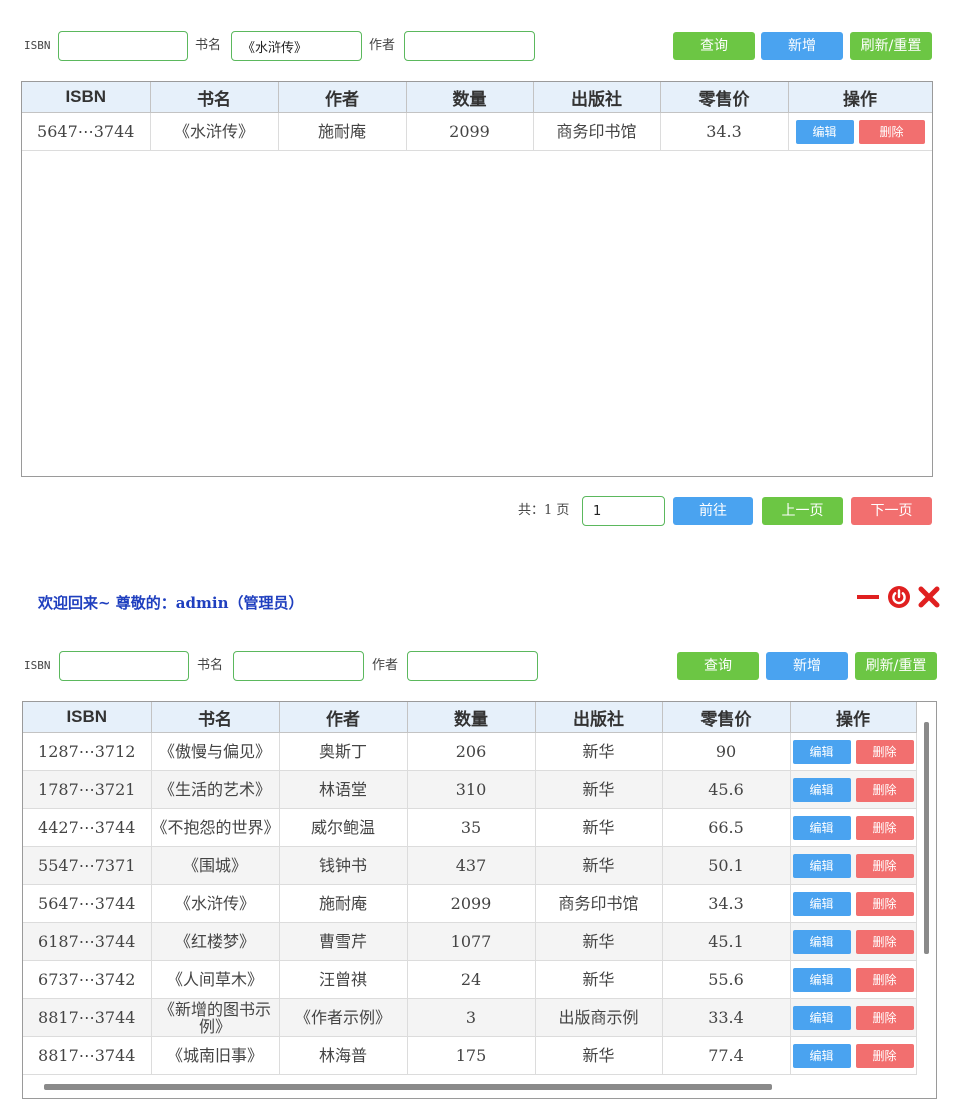 This screenshot has height=1117, width=970. Describe the element at coordinates (623, 511) in the screenshot. I see `page-number-input` at that location.